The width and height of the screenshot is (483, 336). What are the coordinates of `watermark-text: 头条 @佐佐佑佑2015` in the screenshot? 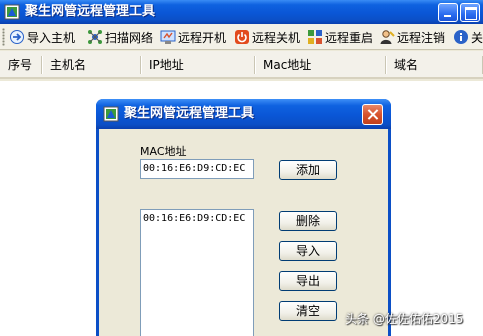 It's located at (404, 319).